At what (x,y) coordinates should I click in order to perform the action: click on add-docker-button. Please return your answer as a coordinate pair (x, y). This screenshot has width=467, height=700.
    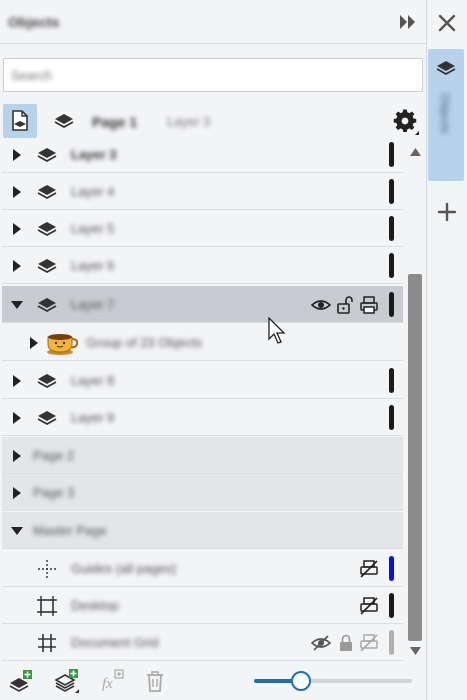
    Looking at the image, I should click on (447, 212).